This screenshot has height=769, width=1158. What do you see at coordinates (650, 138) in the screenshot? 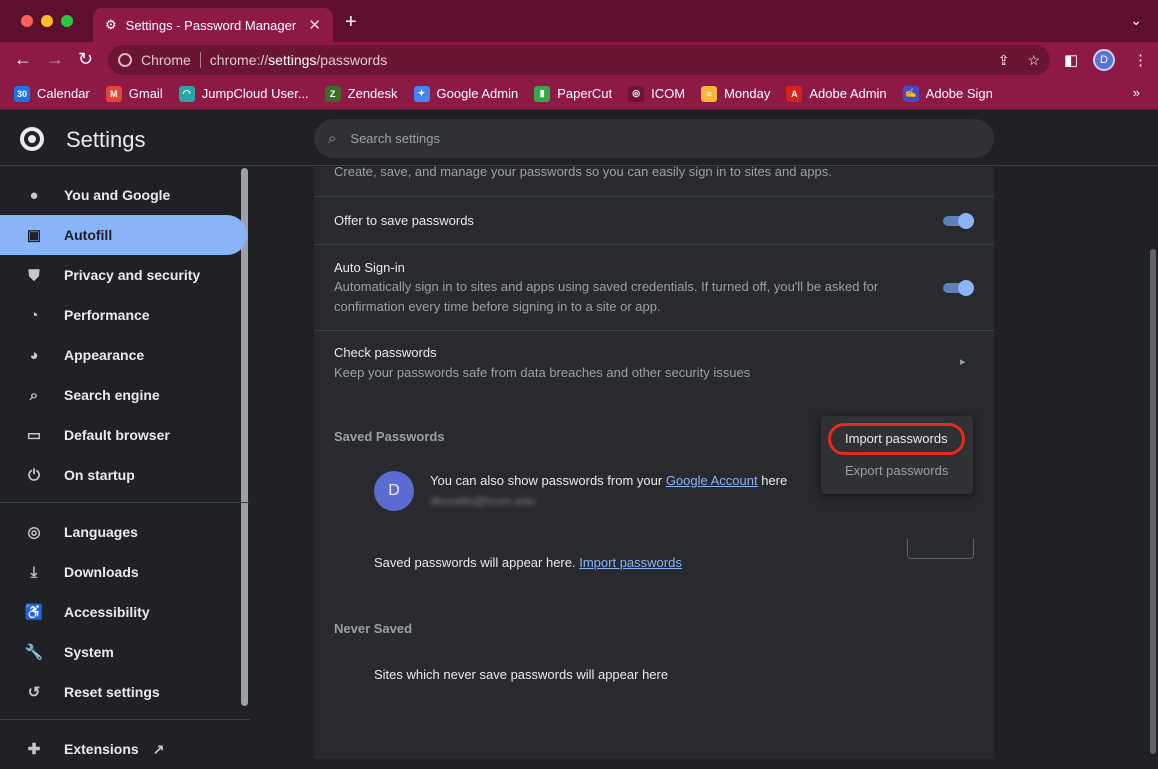
I see `search-input` at bounding box center [650, 138].